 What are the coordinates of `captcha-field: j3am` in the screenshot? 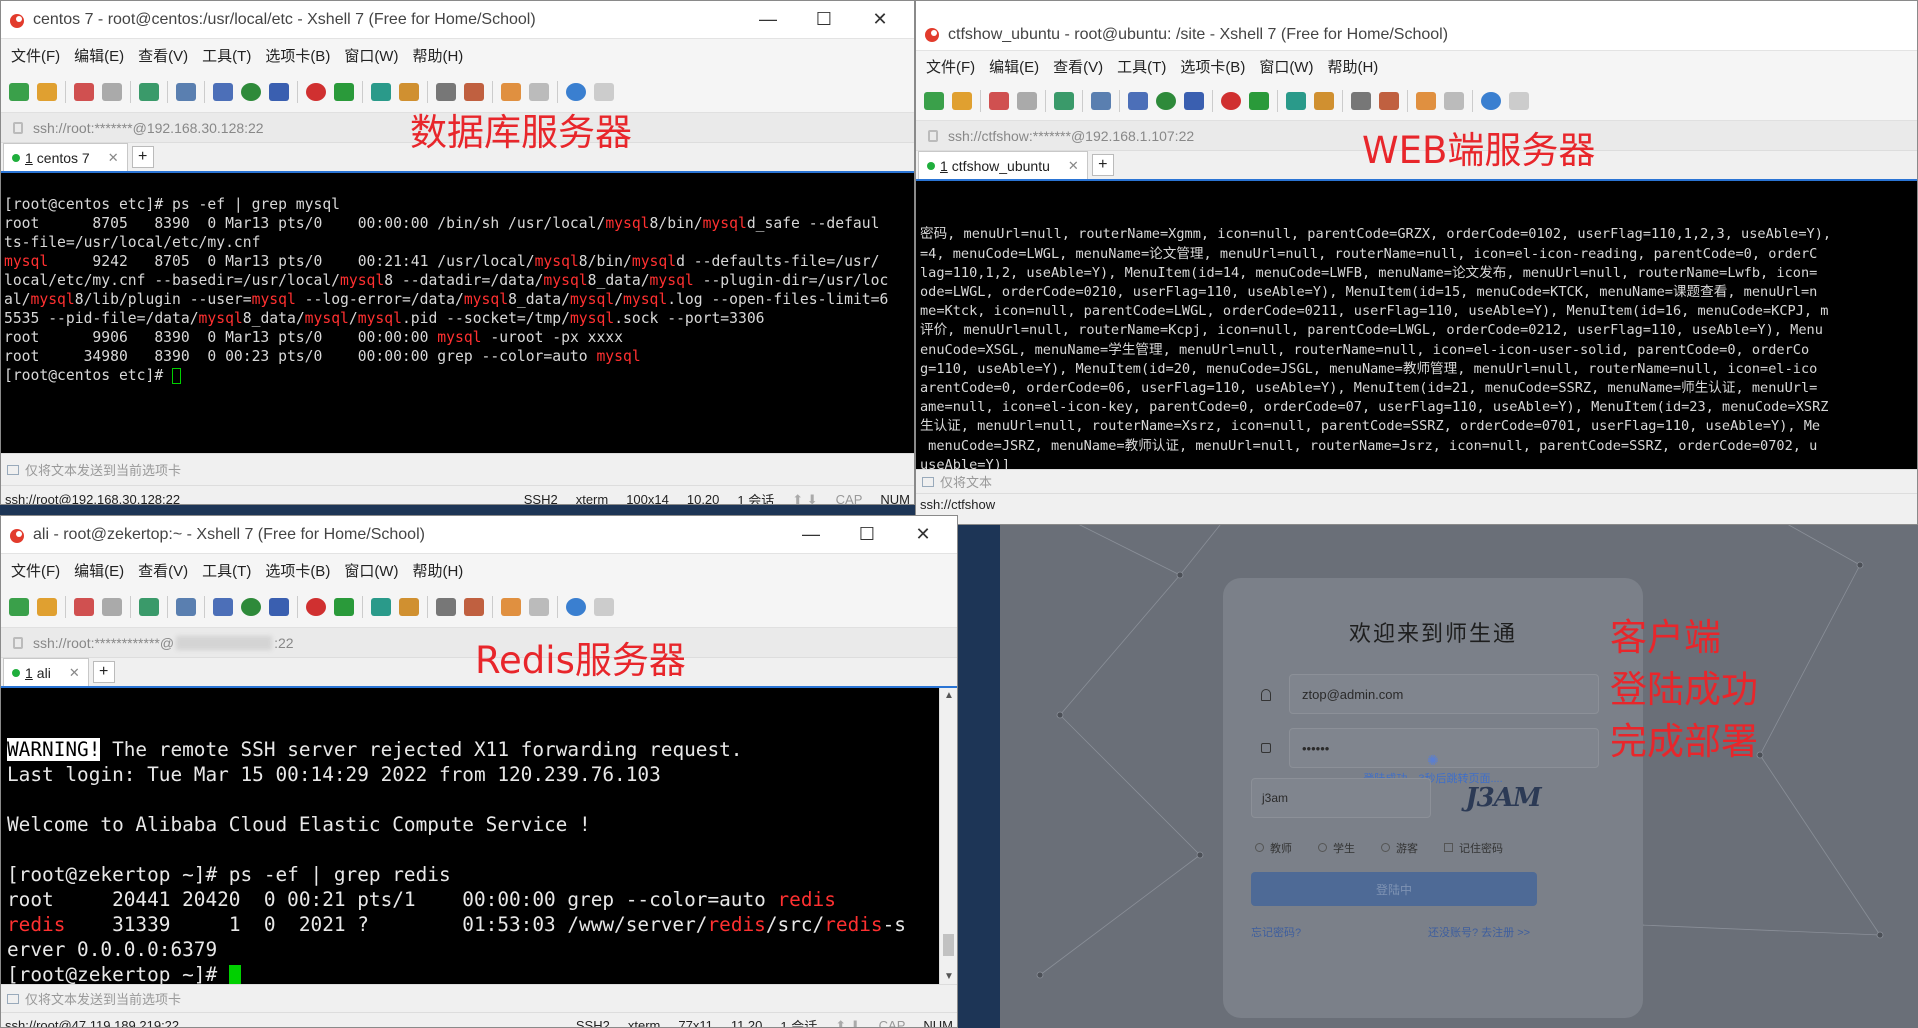 It's located at (1341, 798).